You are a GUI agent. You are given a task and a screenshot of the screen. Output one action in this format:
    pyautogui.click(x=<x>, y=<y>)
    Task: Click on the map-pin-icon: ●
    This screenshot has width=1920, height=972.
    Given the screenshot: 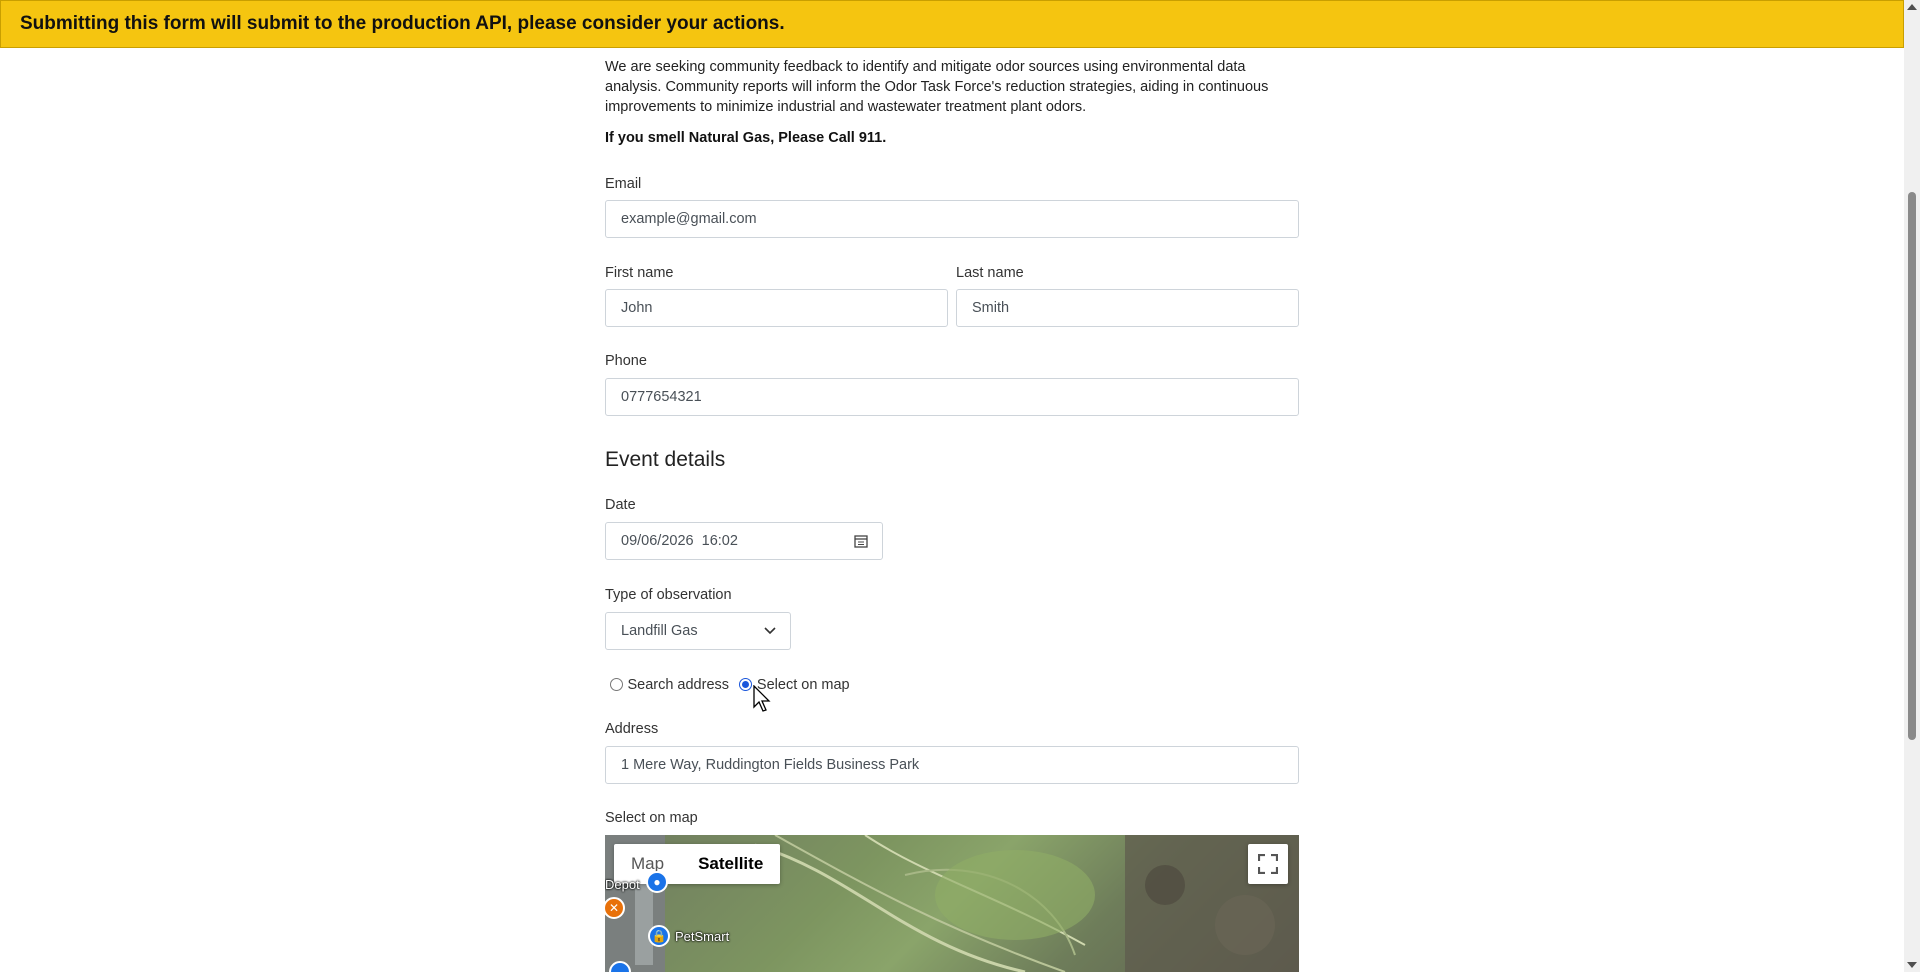 What is the action you would take?
    pyautogui.click(x=657, y=882)
    